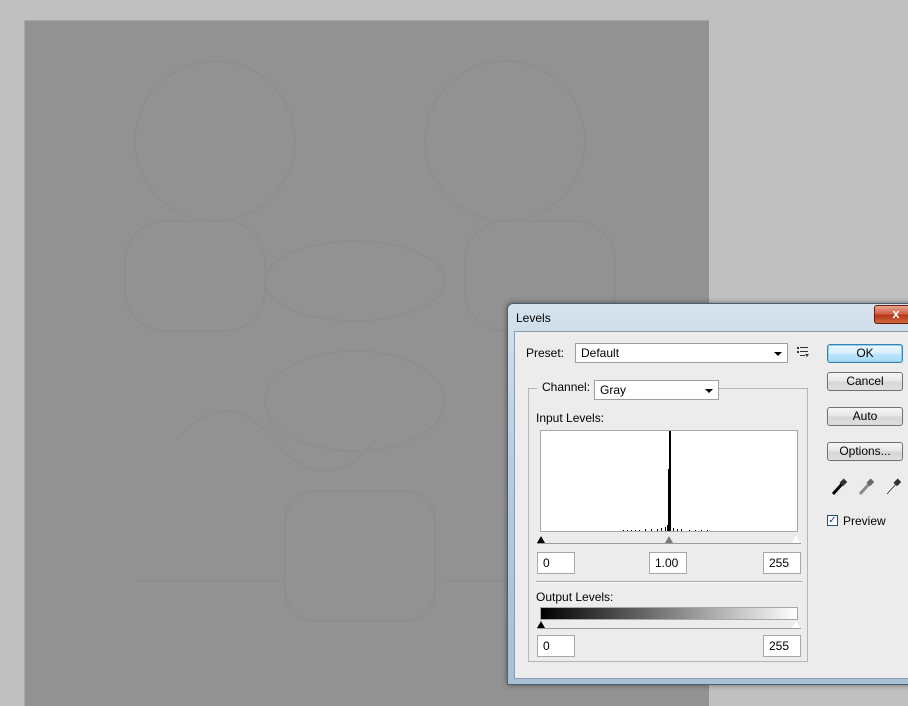 This screenshot has width=908, height=706. Describe the element at coordinates (556, 563) in the screenshot. I see `input-black-field: 0` at that location.